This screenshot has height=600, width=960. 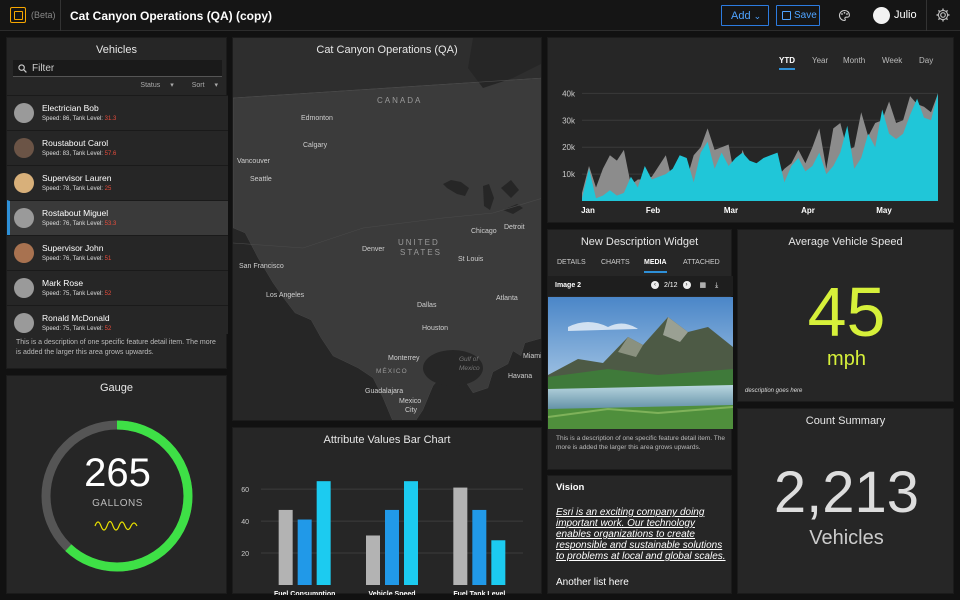 I want to click on map-title: Cat Canyon Operations (QA), so click(x=387, y=50).